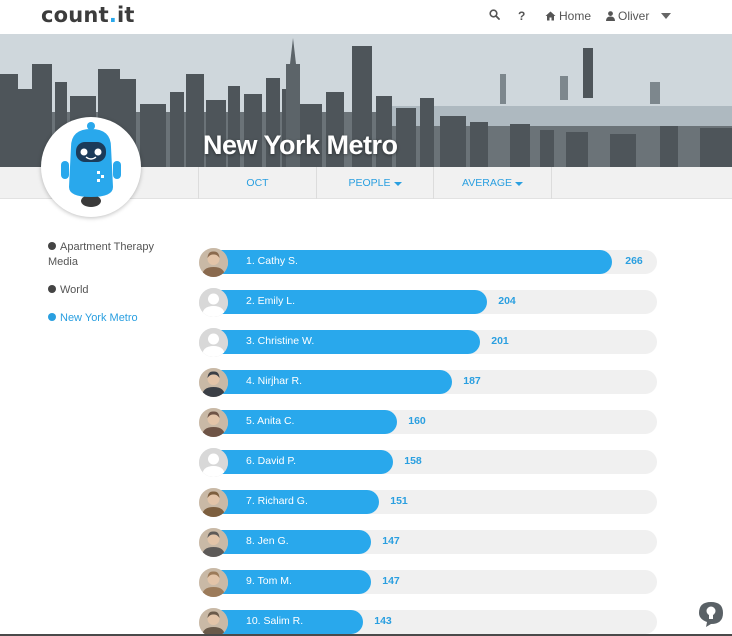 This screenshot has height=636, width=732. Describe the element at coordinates (550, 16) in the screenshot. I see `home-icon` at that location.